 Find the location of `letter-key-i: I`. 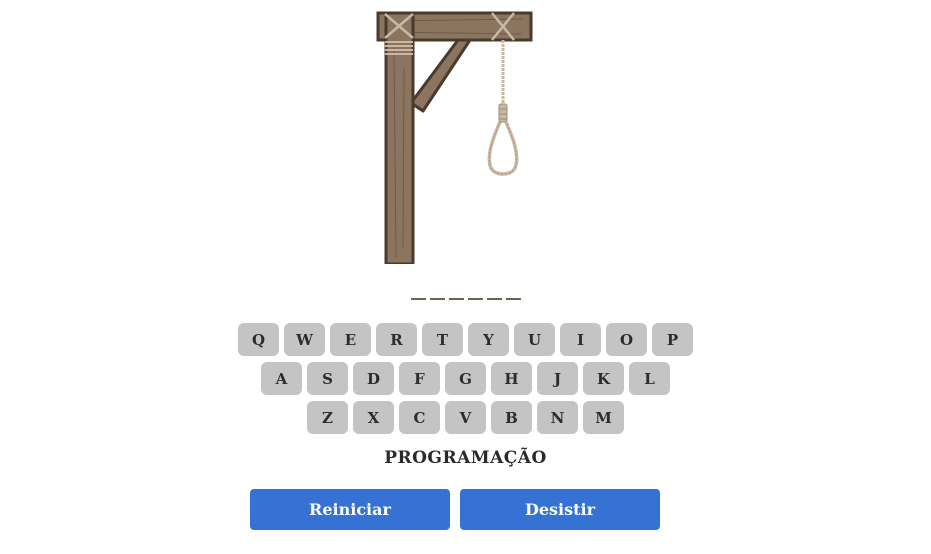

letter-key-i: I is located at coordinates (580, 339).